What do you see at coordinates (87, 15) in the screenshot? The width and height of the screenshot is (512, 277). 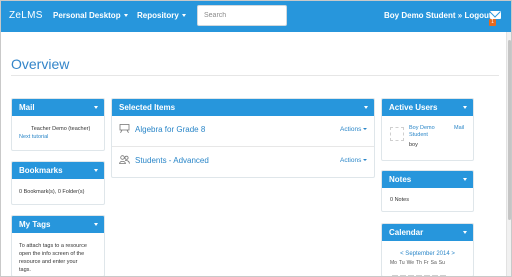 I see `nav-personal-desktop-label: Personal Desktop` at bounding box center [87, 15].